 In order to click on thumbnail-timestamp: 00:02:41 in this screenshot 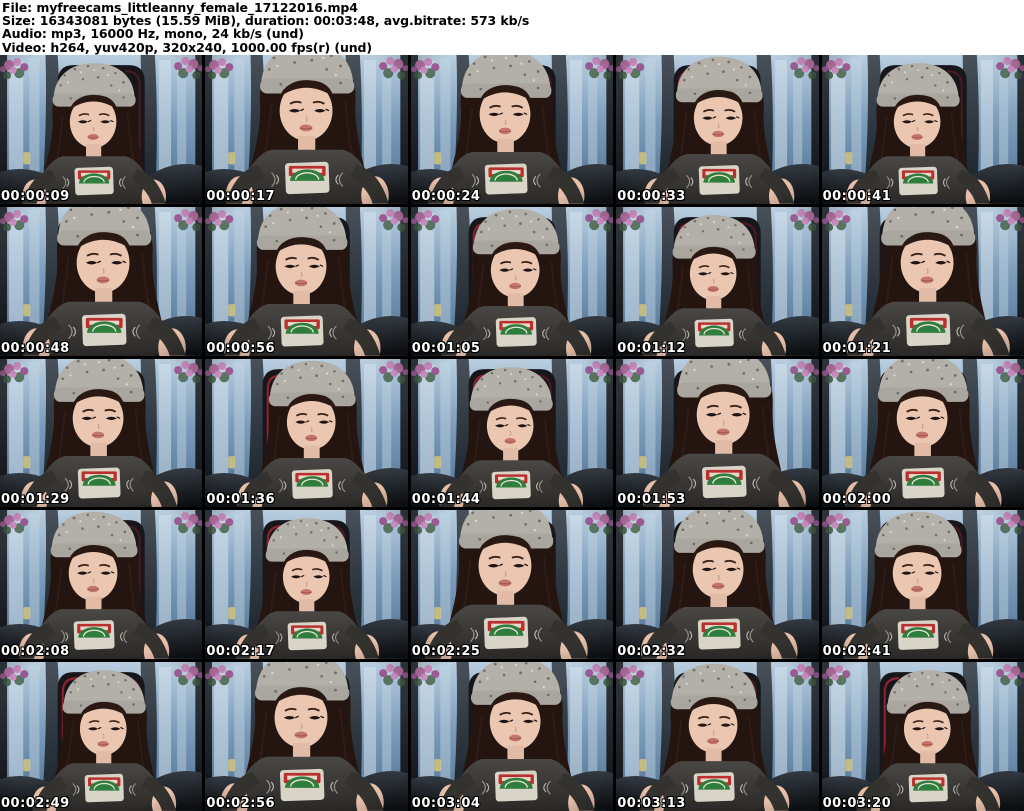, I will do `click(857, 652)`.